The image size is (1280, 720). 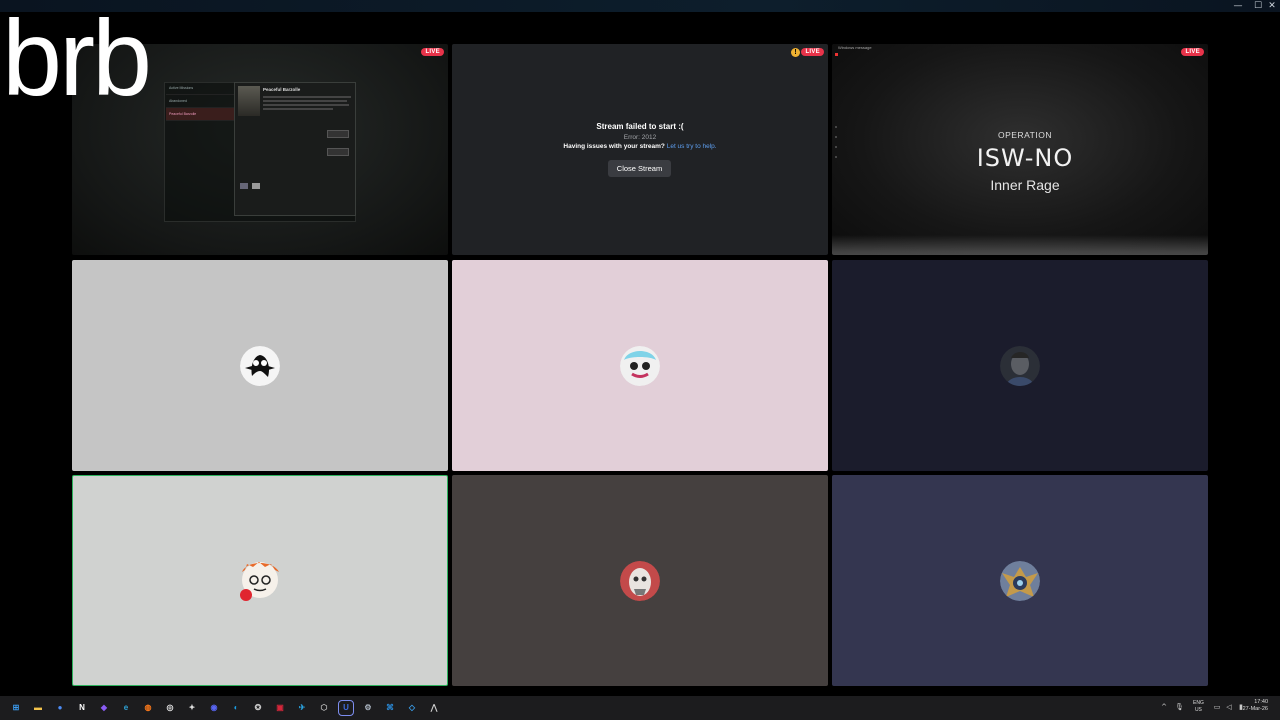 I want to click on notion-icon: N, so click(x=82, y=708).